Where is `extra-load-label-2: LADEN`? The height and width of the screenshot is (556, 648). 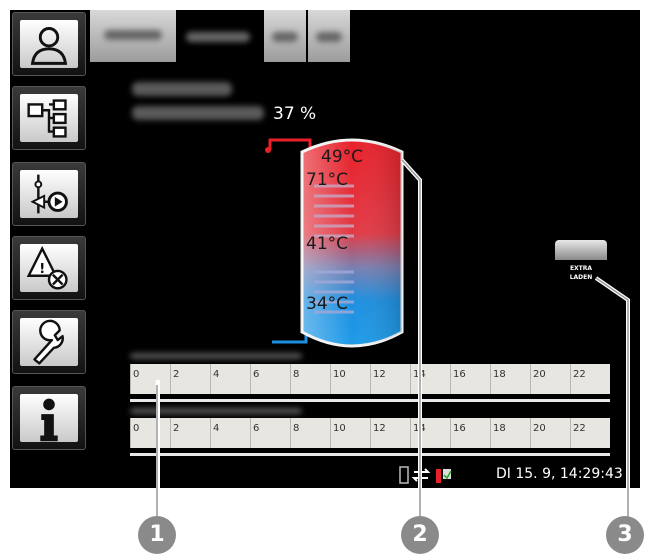
extra-load-label-2: LADEN is located at coordinates (581, 277).